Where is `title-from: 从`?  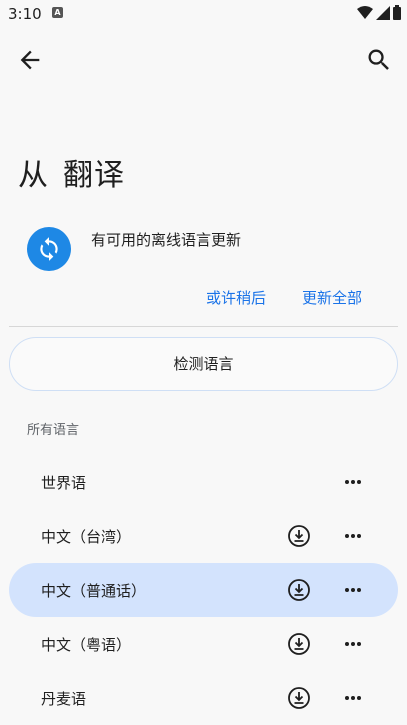
title-from: 从 is located at coordinates (33, 175).